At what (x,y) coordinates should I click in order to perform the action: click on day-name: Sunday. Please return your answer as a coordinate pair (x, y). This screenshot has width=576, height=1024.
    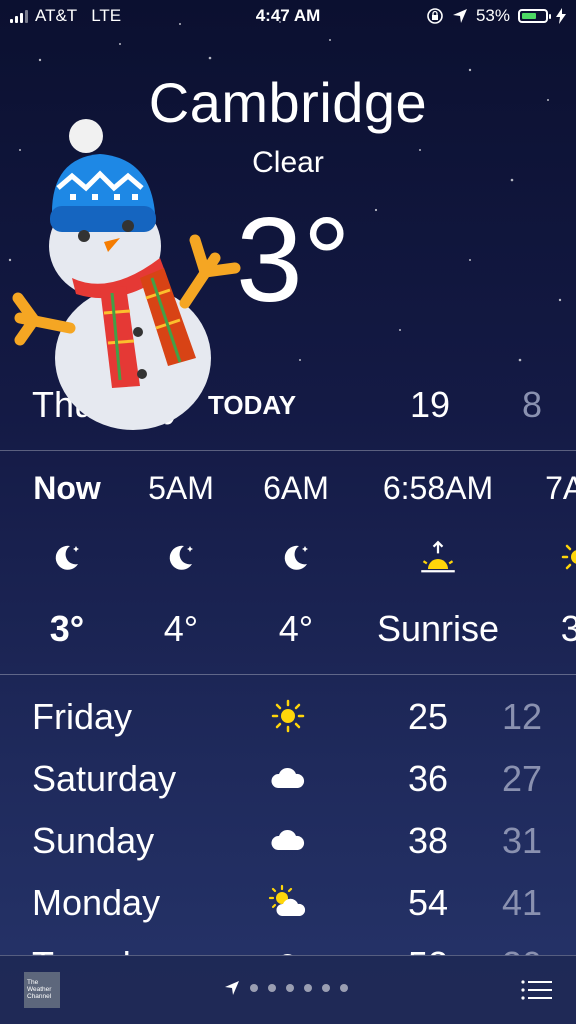
    Looking at the image, I should click on (93, 840).